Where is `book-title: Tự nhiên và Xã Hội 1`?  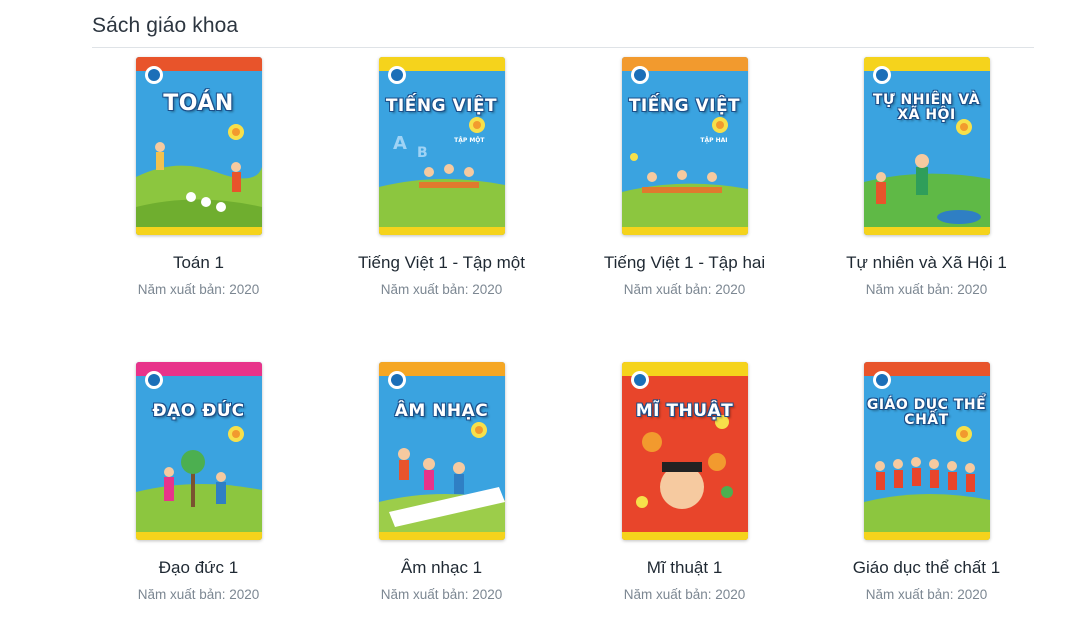
book-title: Tự nhiên và Xã Hội 1 is located at coordinates (926, 263).